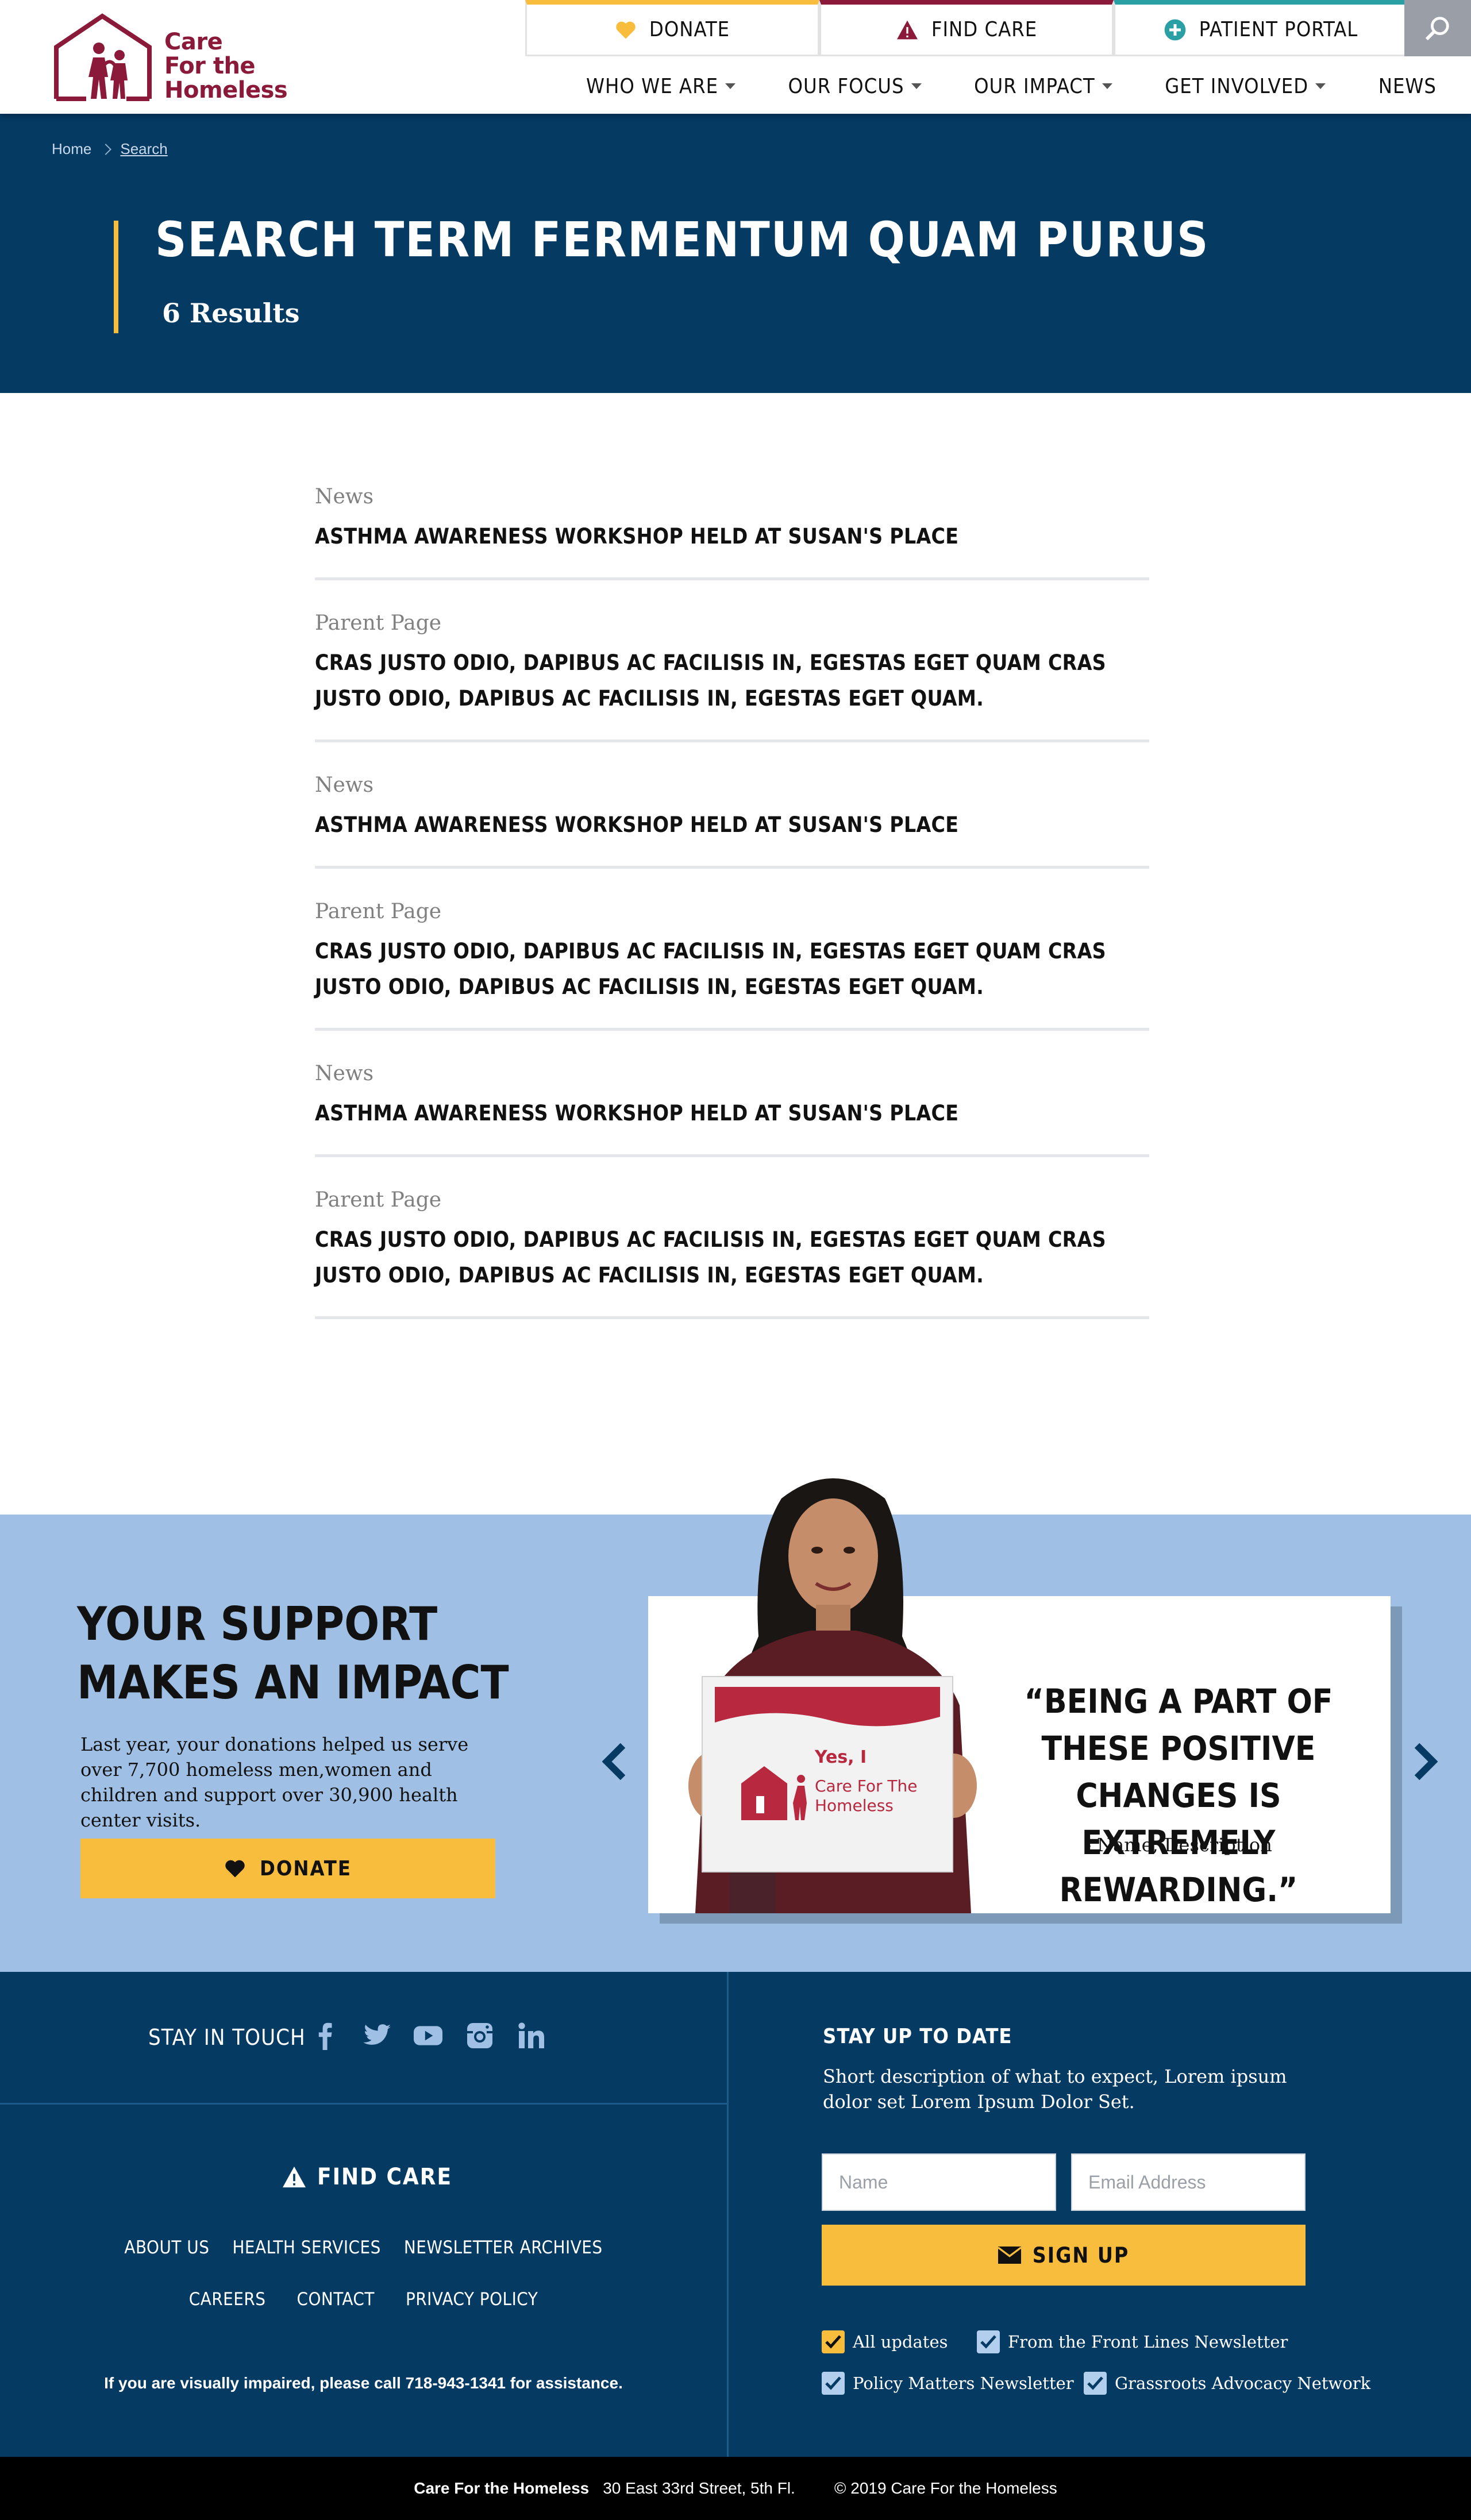 The height and width of the screenshot is (2520, 1471). I want to click on email-field, so click(1188, 2182).